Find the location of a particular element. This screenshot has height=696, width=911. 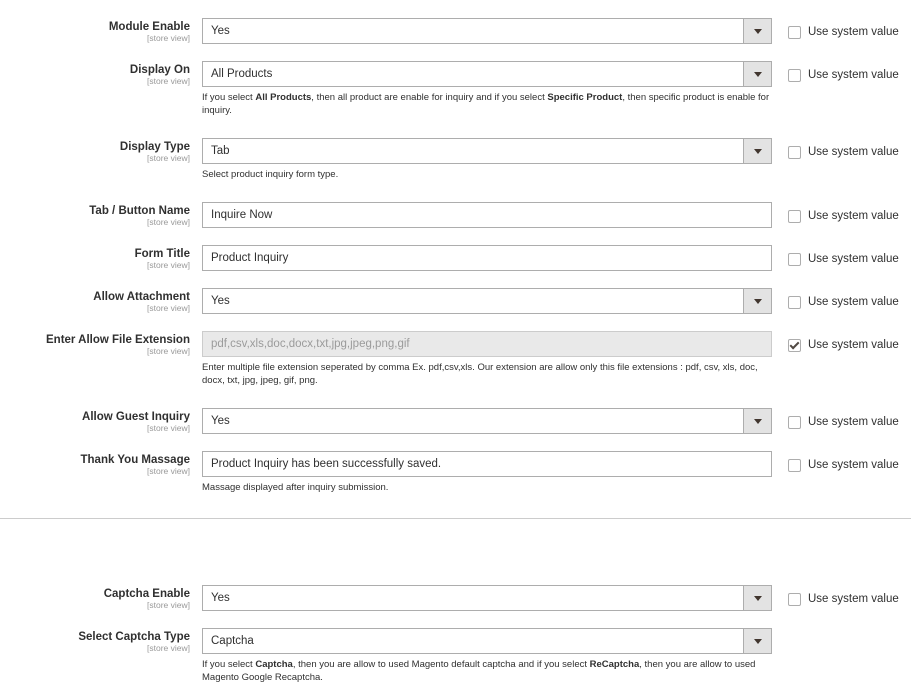

display-type-label-group: Display Type [store view] is located at coordinates (155, 151).